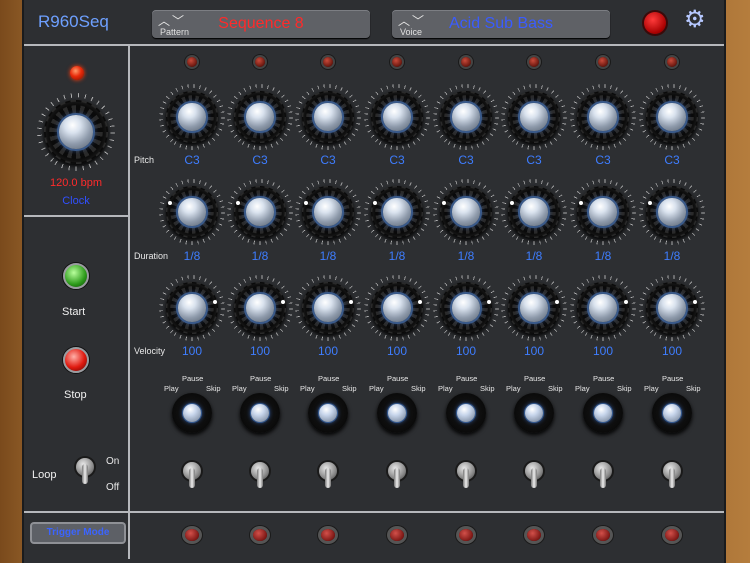  Describe the element at coordinates (466, 308) in the screenshot. I see `step-5-velocity-knob` at that location.